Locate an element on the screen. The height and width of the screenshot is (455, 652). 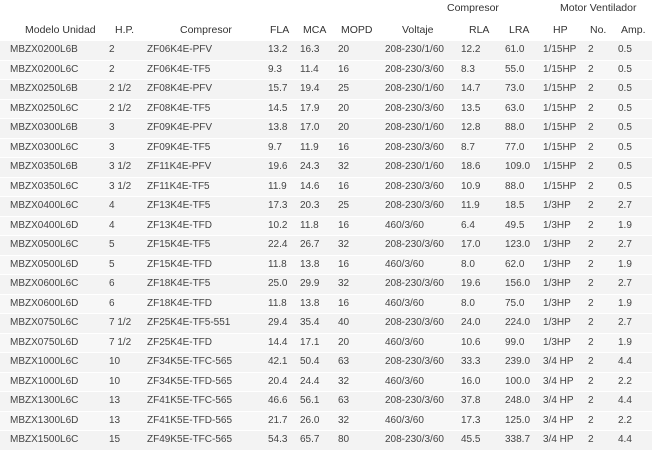
cell-hp: 6 is located at coordinates (112, 303).